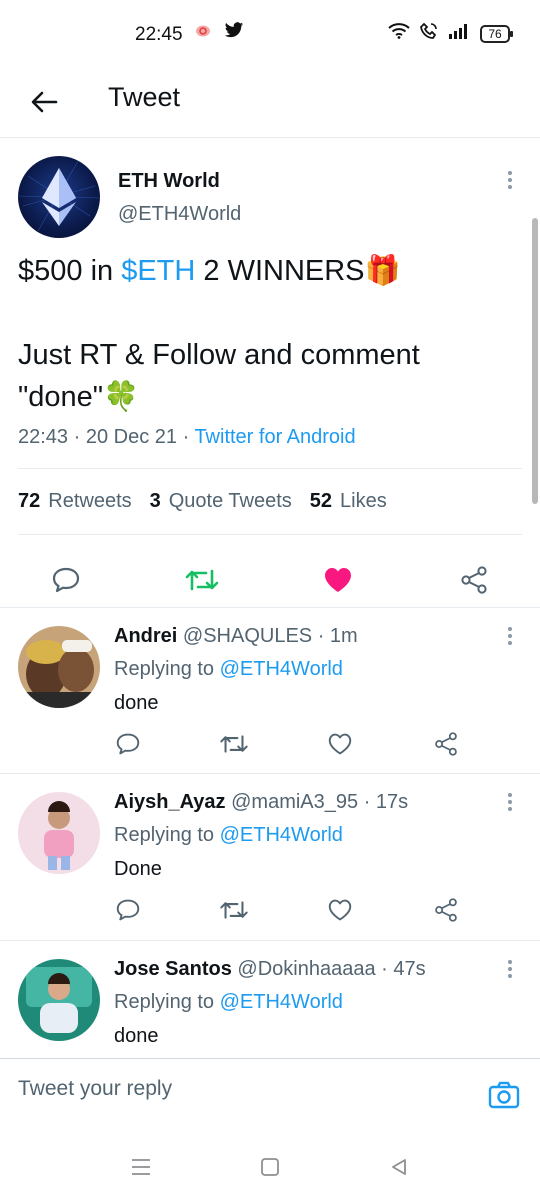 This screenshot has height=1200, width=540. I want to click on reply-input, so click(228, 1089).